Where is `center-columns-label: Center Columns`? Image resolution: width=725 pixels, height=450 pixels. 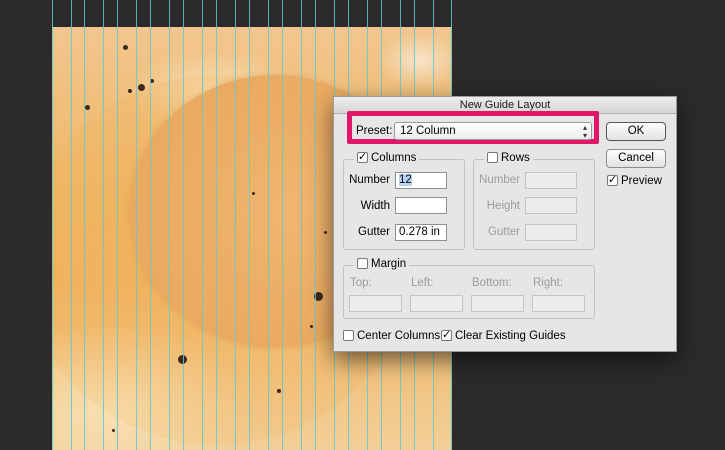 center-columns-label: Center Columns is located at coordinates (399, 336).